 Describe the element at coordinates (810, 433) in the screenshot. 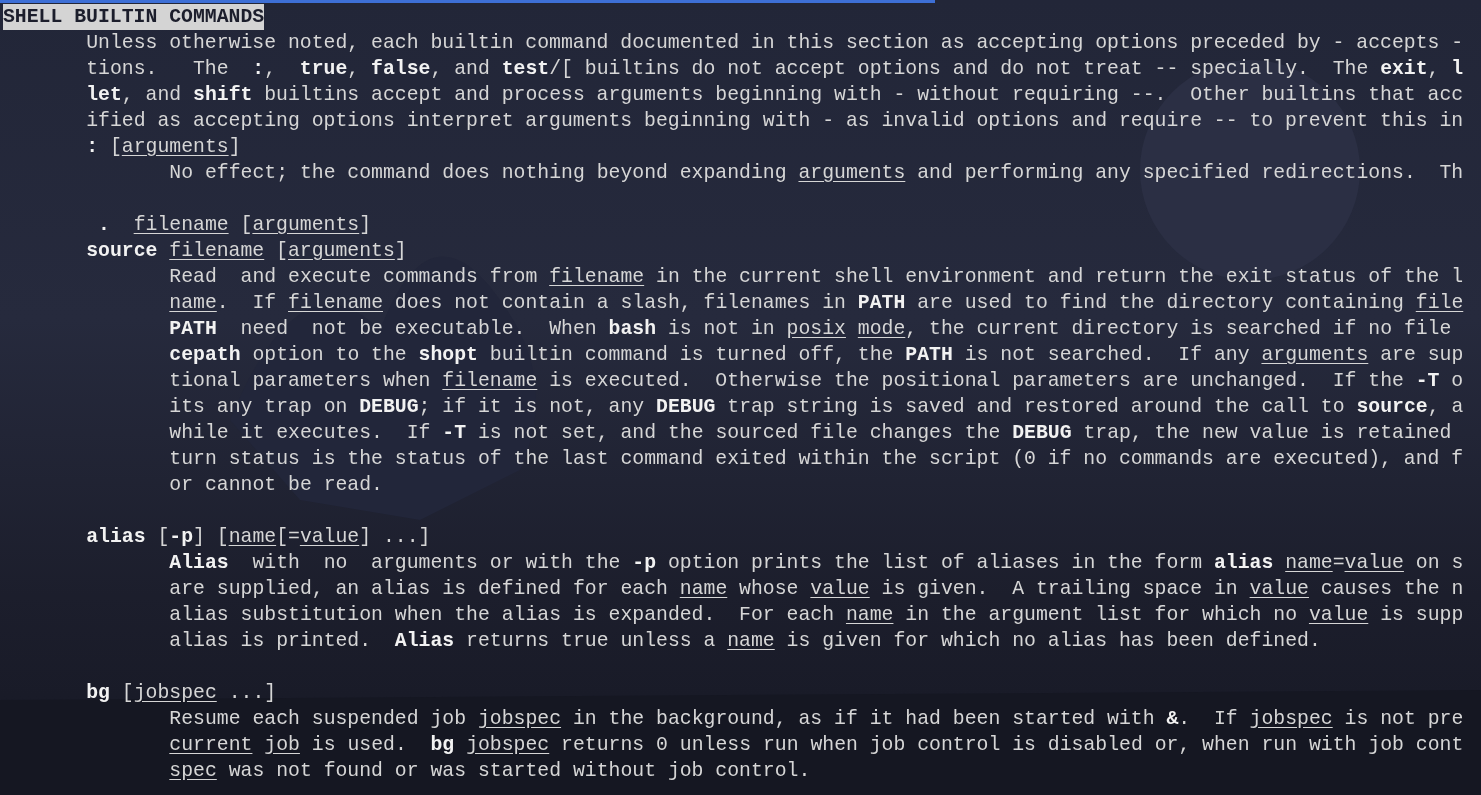

I see `man-page-line: while it executes. If -T is not set, and the sourced file changes the DEBUG trap, the new value is retained` at that location.